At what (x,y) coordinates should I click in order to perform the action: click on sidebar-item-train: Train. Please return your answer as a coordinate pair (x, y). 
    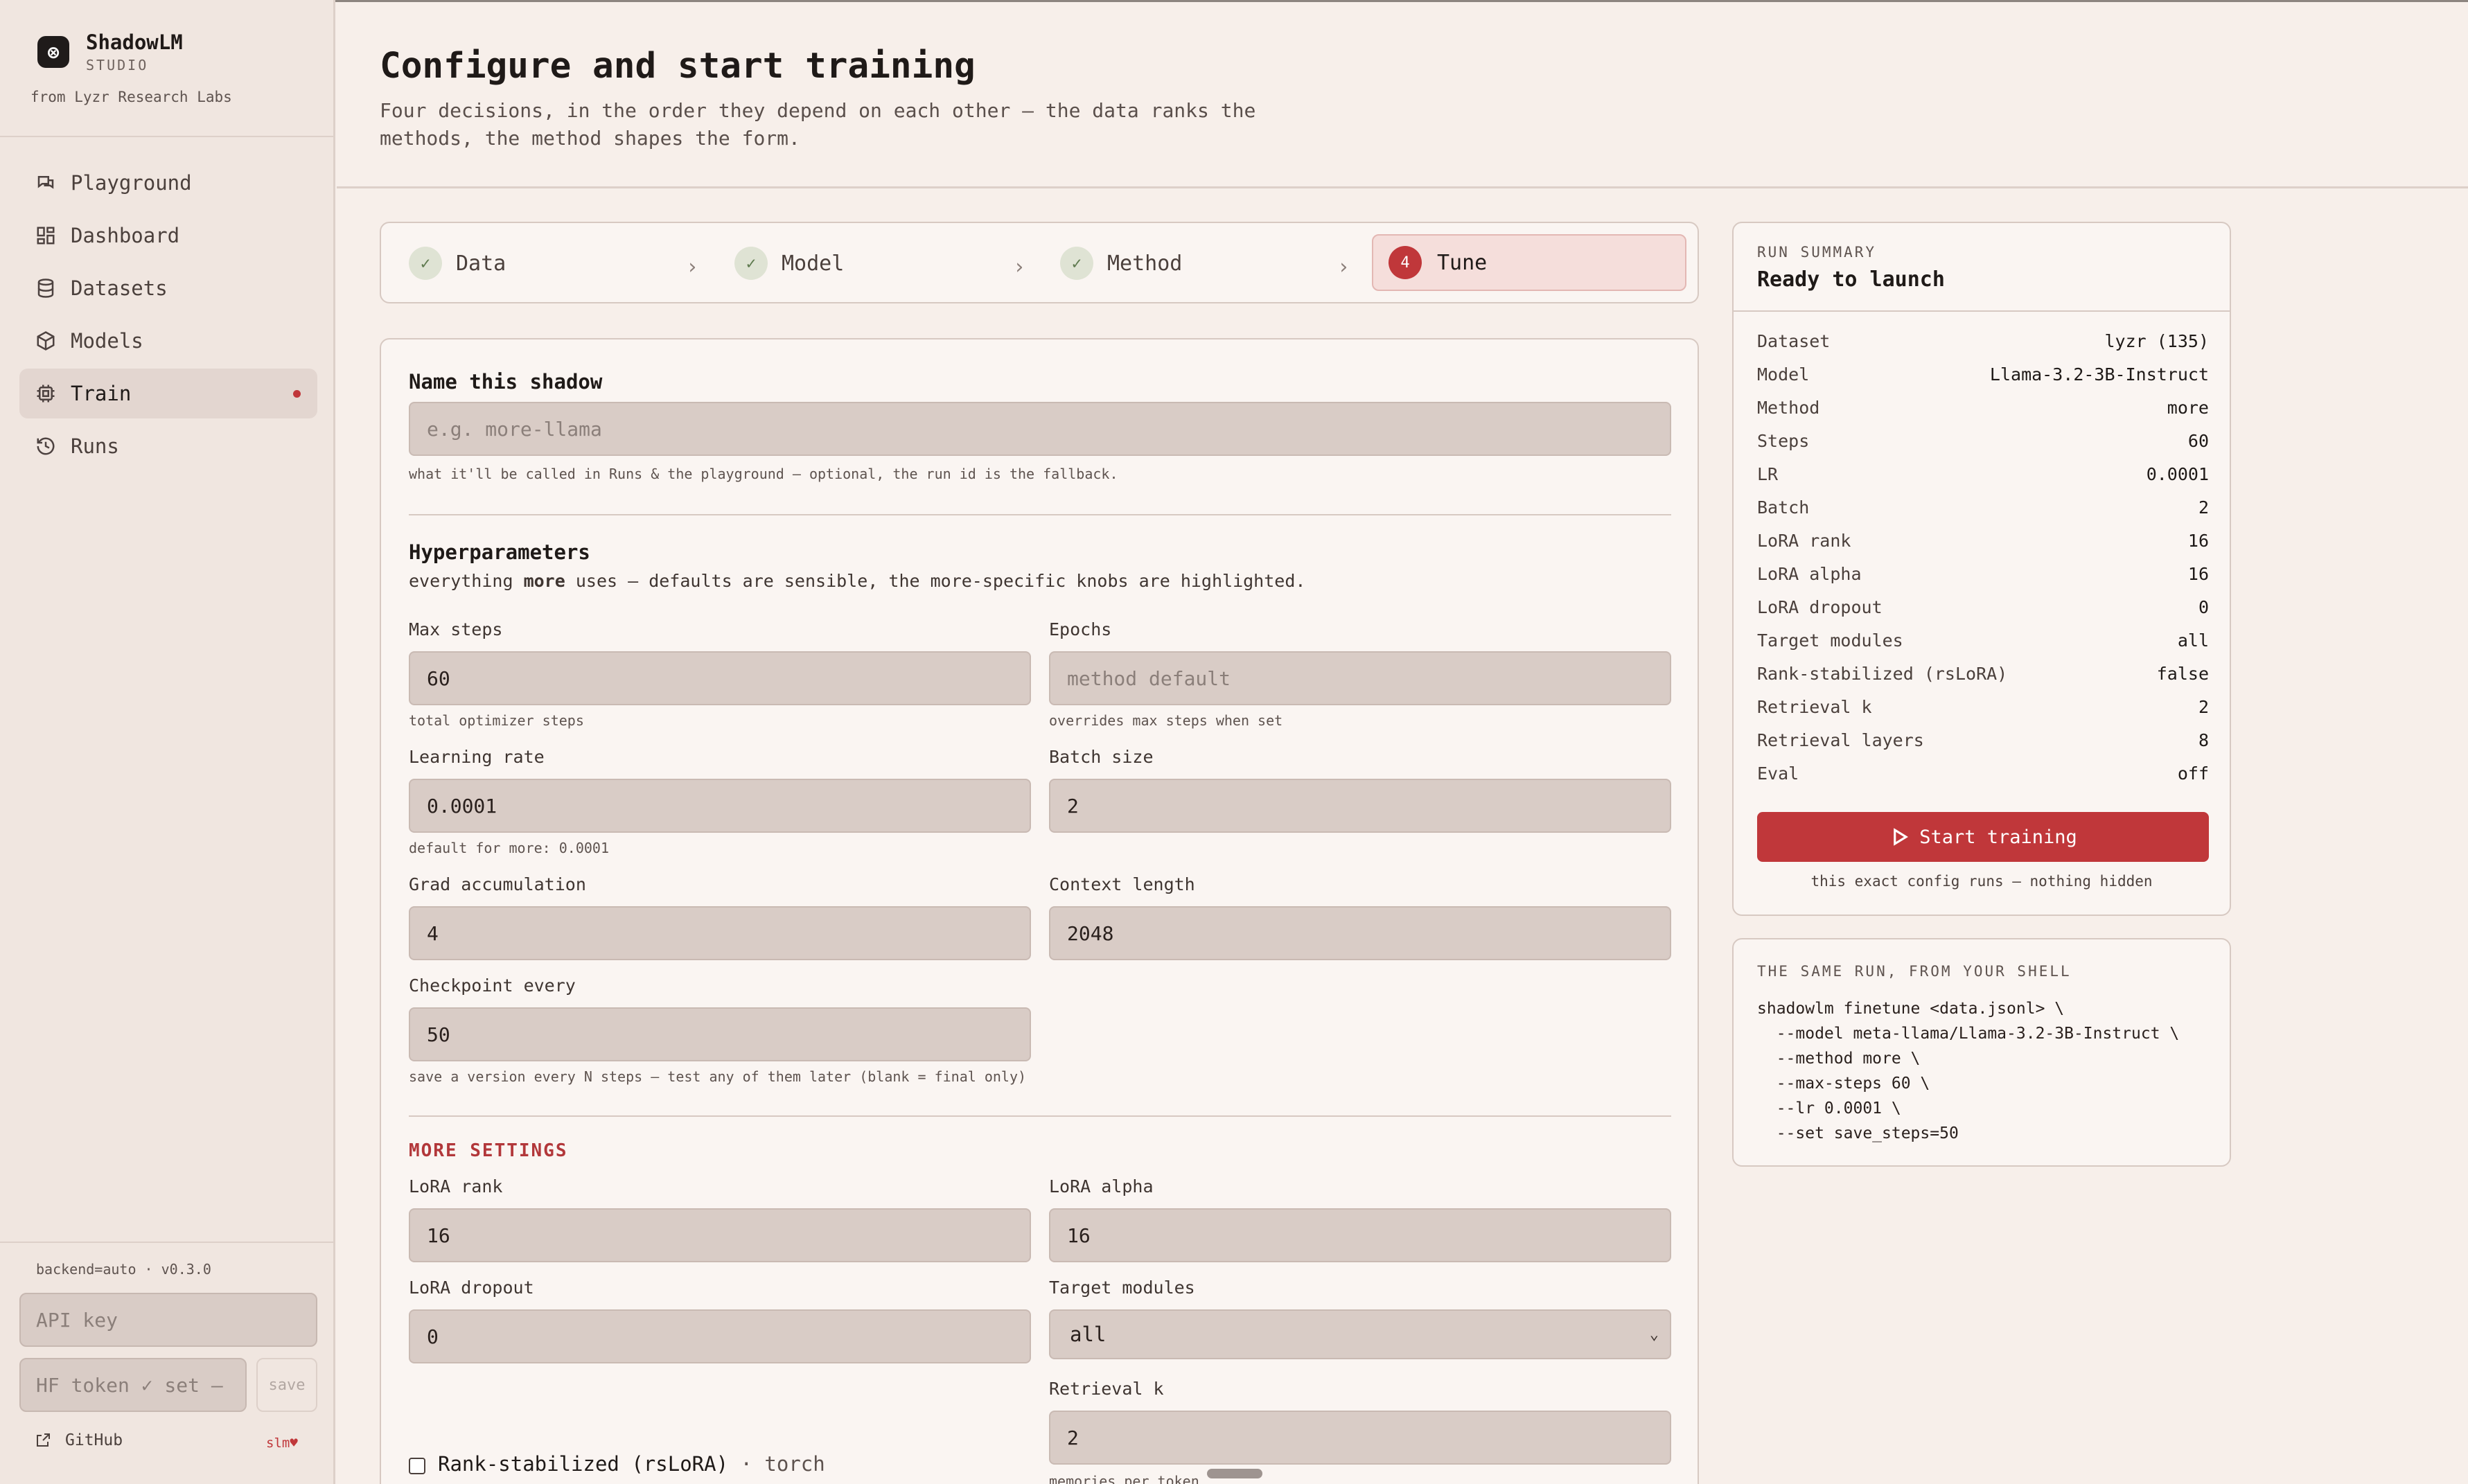
    Looking at the image, I should click on (168, 393).